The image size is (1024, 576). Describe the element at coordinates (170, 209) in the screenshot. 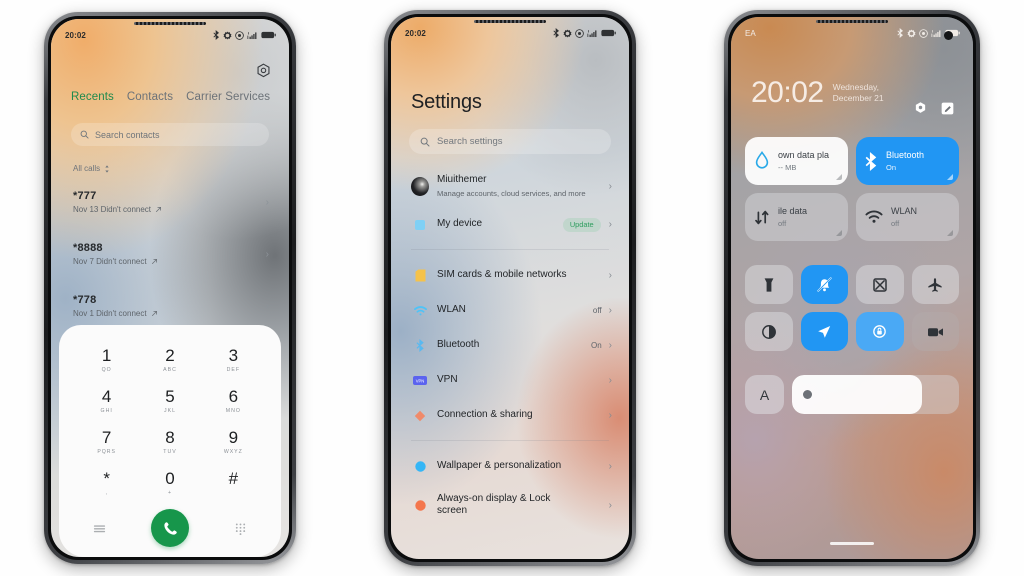

I see `call-detail: Nov 13 Didn't connect` at that location.